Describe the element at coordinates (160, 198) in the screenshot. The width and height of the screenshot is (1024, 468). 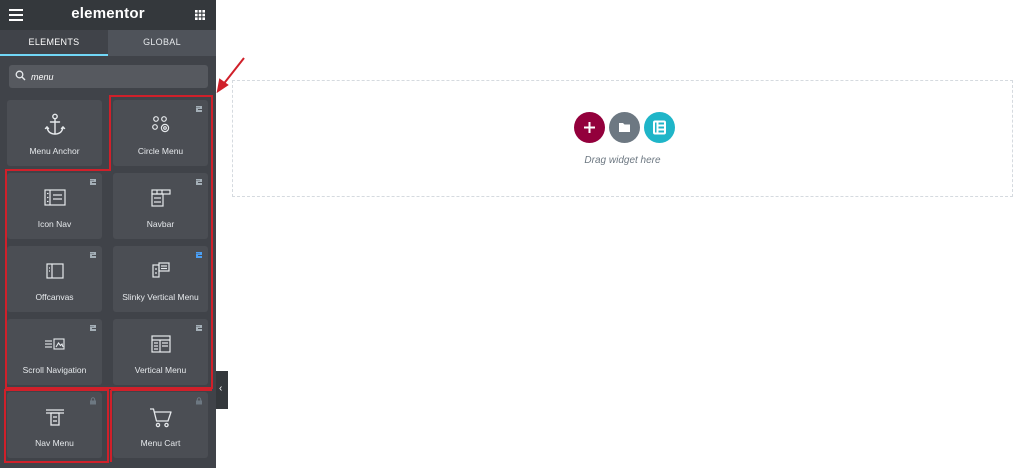
I see `navbar-icon` at that location.